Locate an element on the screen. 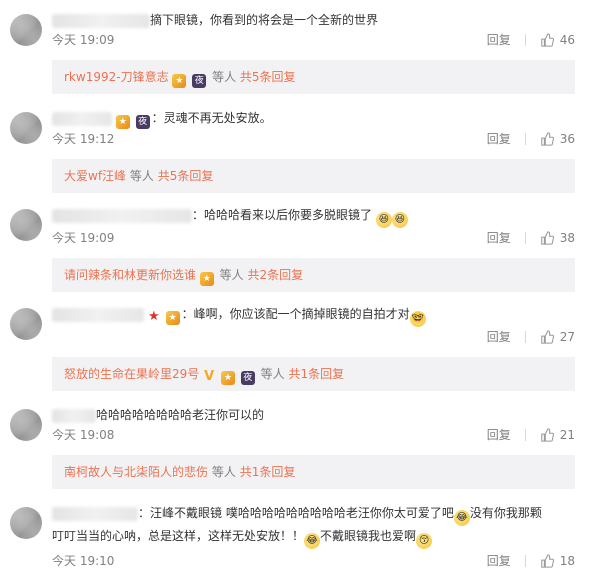  vip-v-icon: V is located at coordinates (209, 376).